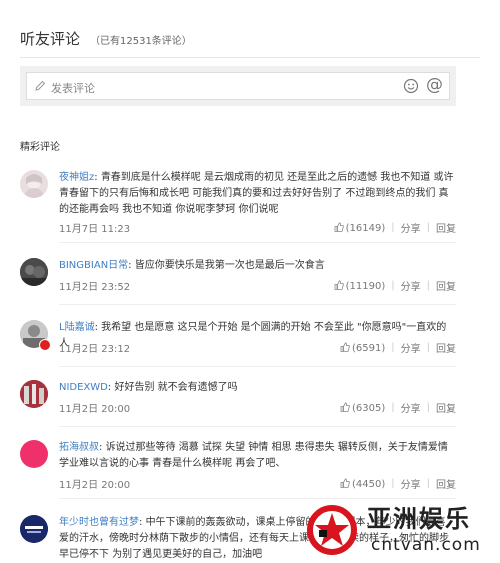 This screenshot has width=500, height=563. Describe the element at coordinates (332, 530) in the screenshot. I see `brand-logo-icon` at that location.